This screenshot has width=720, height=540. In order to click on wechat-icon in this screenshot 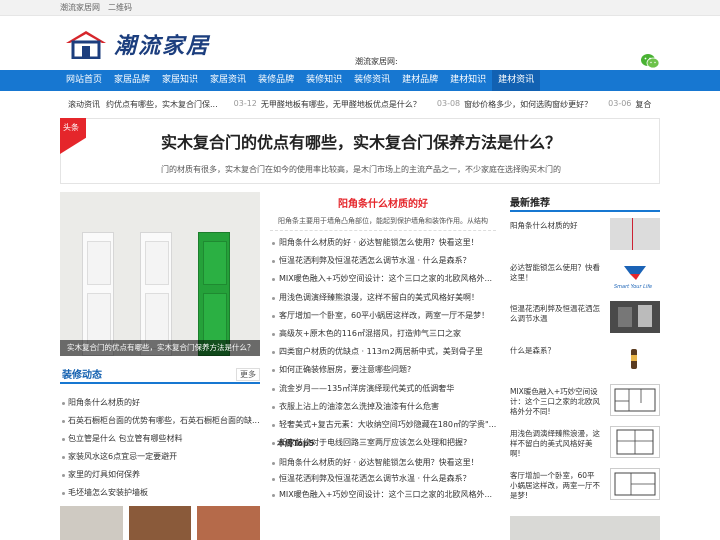, I will do `click(650, 61)`.